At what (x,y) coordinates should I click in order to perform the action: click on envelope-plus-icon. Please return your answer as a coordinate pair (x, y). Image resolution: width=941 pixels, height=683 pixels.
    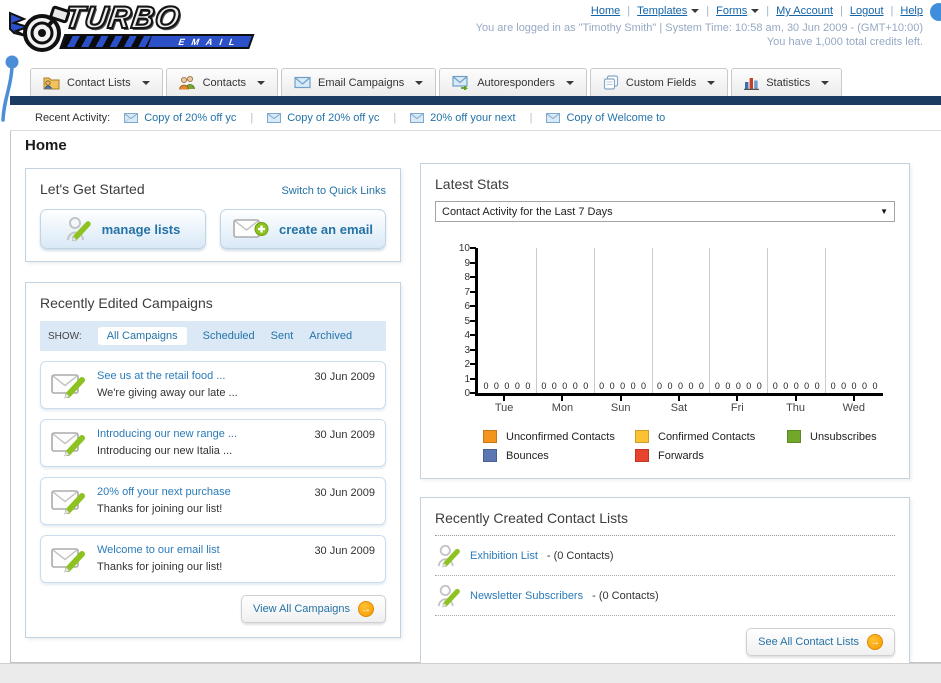
    Looking at the image, I should click on (251, 228).